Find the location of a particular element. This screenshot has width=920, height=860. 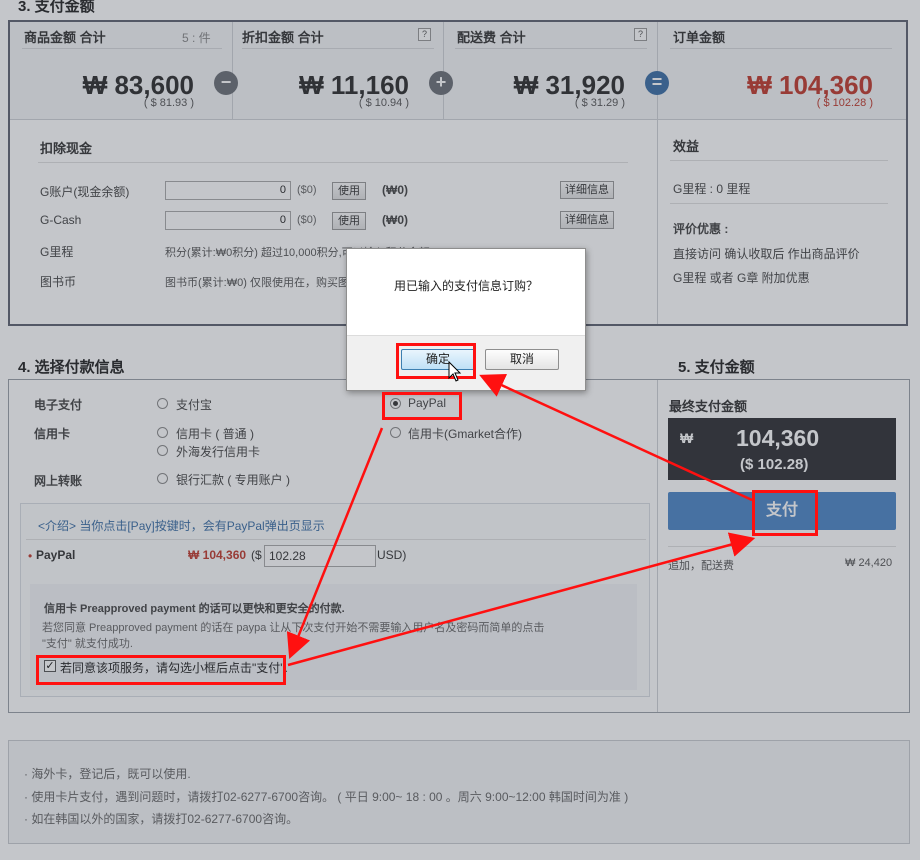

radio-card-normal is located at coordinates (162, 432).